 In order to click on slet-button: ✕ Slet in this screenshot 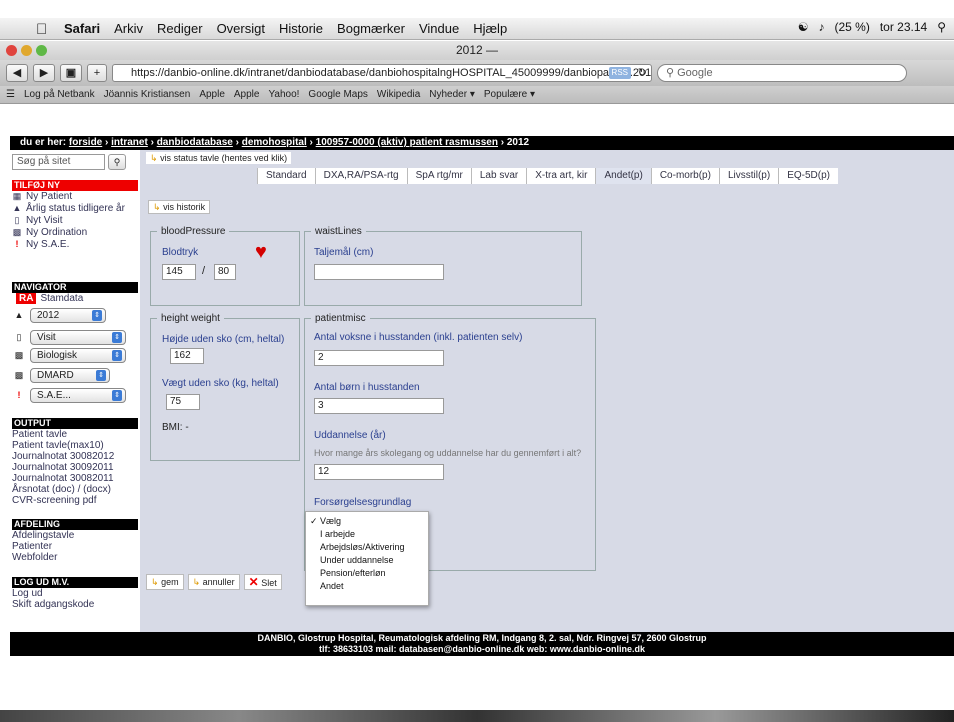, I will do `click(262, 582)`.